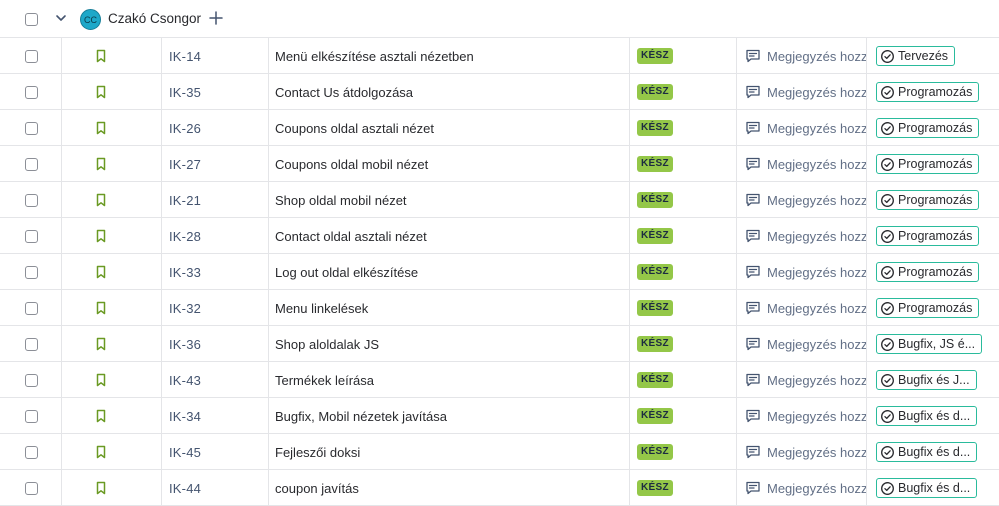 The image size is (999, 506). Describe the element at coordinates (449, 56) in the screenshot. I see `issue-summary: Menü elkészítése asztali nézetben` at that location.